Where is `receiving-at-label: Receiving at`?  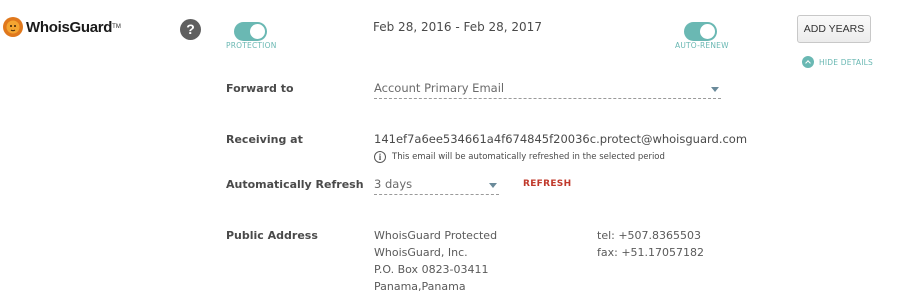
receiving-at-label: Receiving at is located at coordinates (264, 139).